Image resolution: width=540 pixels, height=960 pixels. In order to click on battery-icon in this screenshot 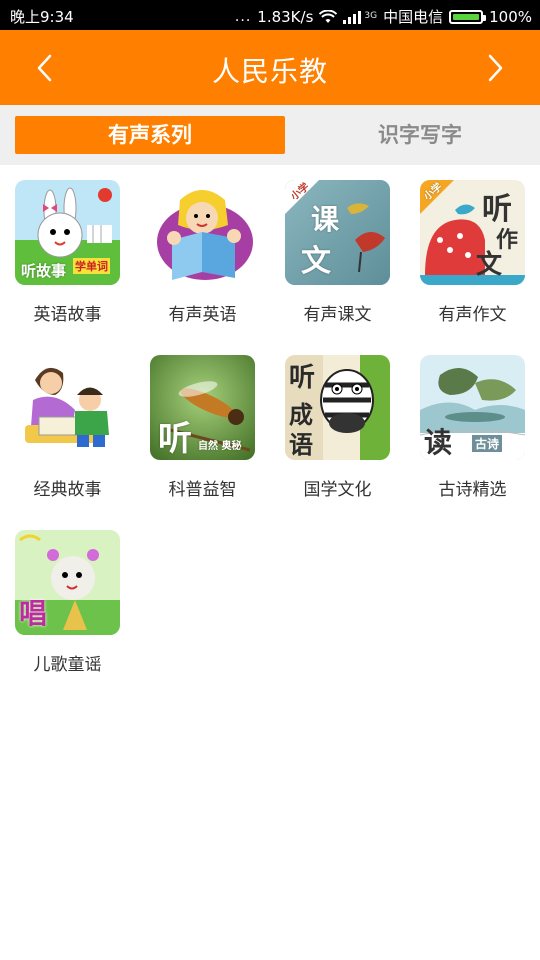, I will do `click(468, 16)`.